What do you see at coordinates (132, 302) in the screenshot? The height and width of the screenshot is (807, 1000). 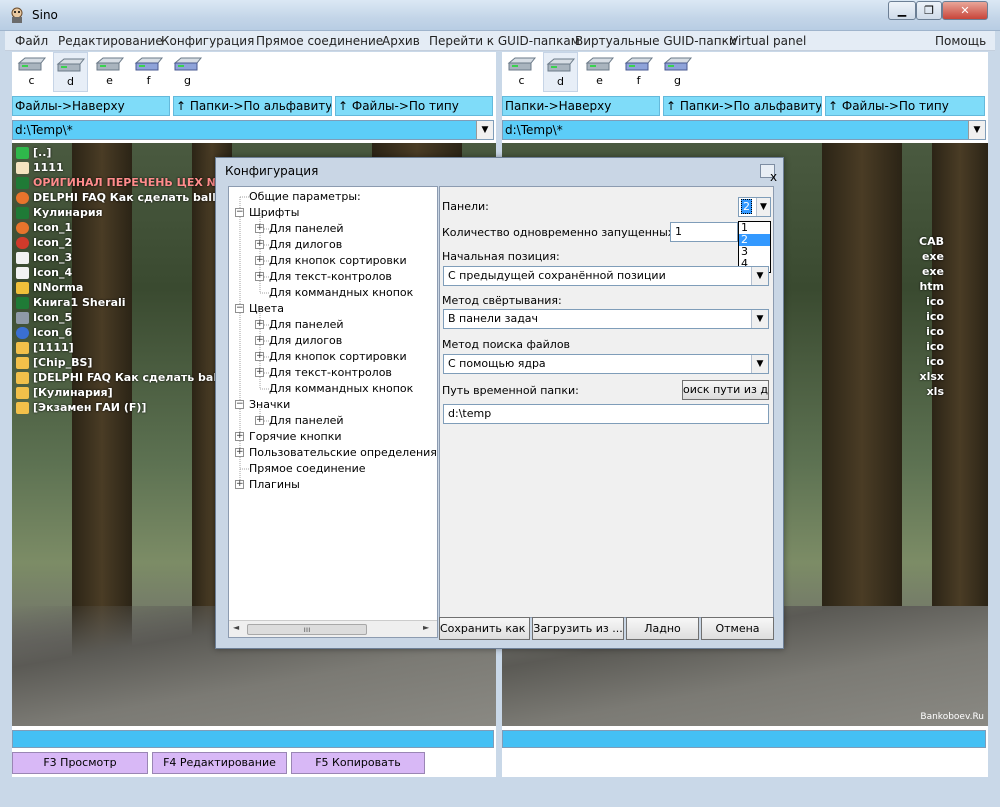 I see `list-item: Книга1 Sherali` at bounding box center [132, 302].